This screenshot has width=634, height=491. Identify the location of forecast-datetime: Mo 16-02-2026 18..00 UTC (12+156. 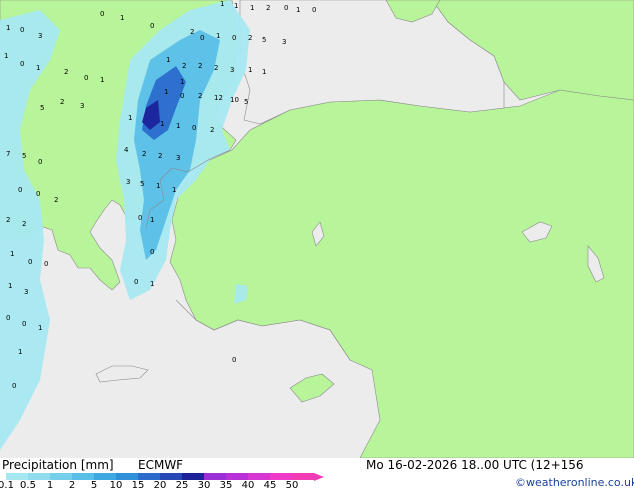
(475, 465).